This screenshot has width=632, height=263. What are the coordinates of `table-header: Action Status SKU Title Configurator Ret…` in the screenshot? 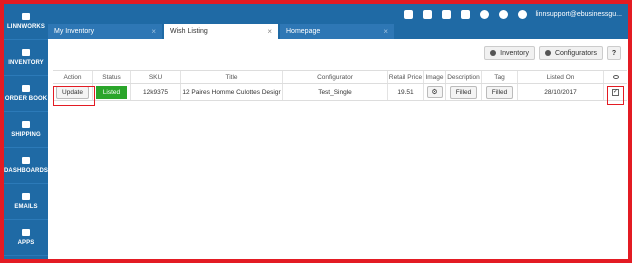 It's located at (340, 77).